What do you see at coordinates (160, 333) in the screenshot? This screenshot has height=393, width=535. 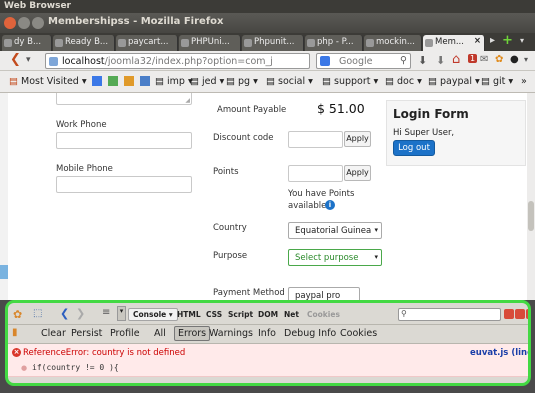 I see `filter-all: All` at bounding box center [160, 333].